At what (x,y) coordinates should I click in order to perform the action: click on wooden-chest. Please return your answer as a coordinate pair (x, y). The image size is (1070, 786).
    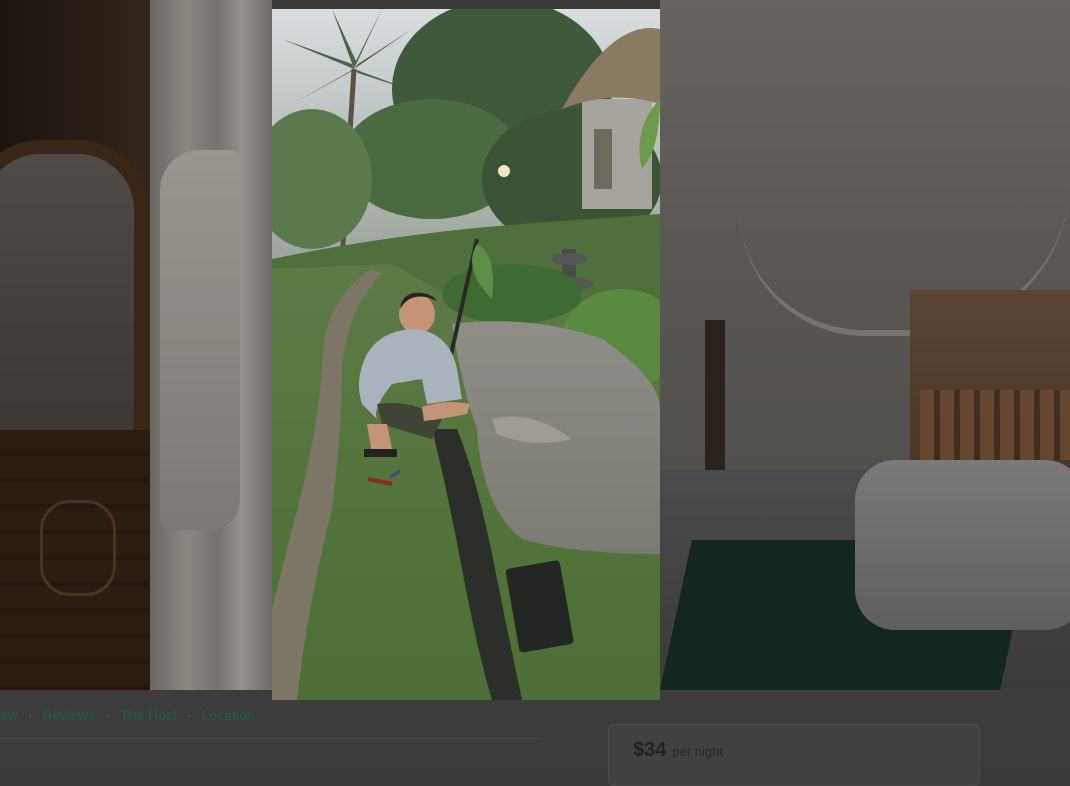
    Looking at the image, I should click on (75, 560).